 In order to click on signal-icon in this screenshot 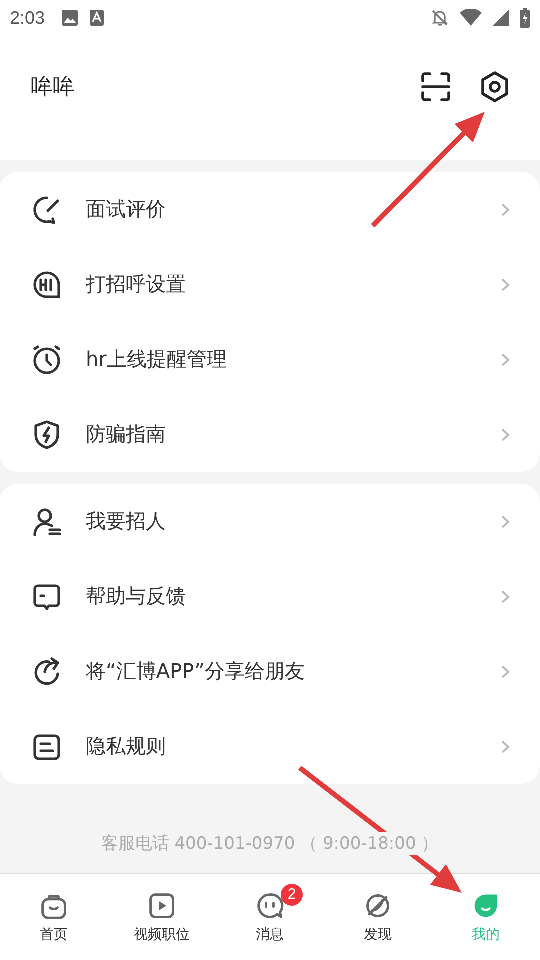, I will do `click(501, 18)`.